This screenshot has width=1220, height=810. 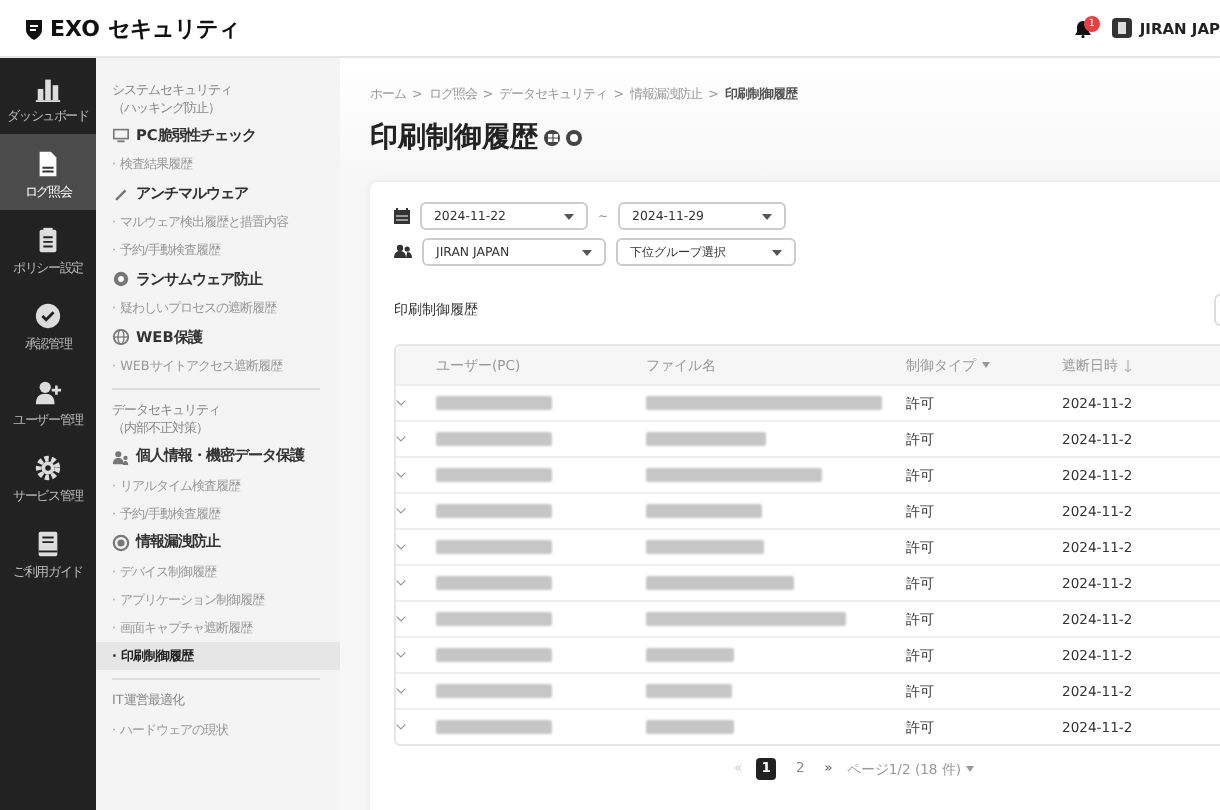 I want to click on page-title: 印刷制御履歴, so click(x=454, y=138).